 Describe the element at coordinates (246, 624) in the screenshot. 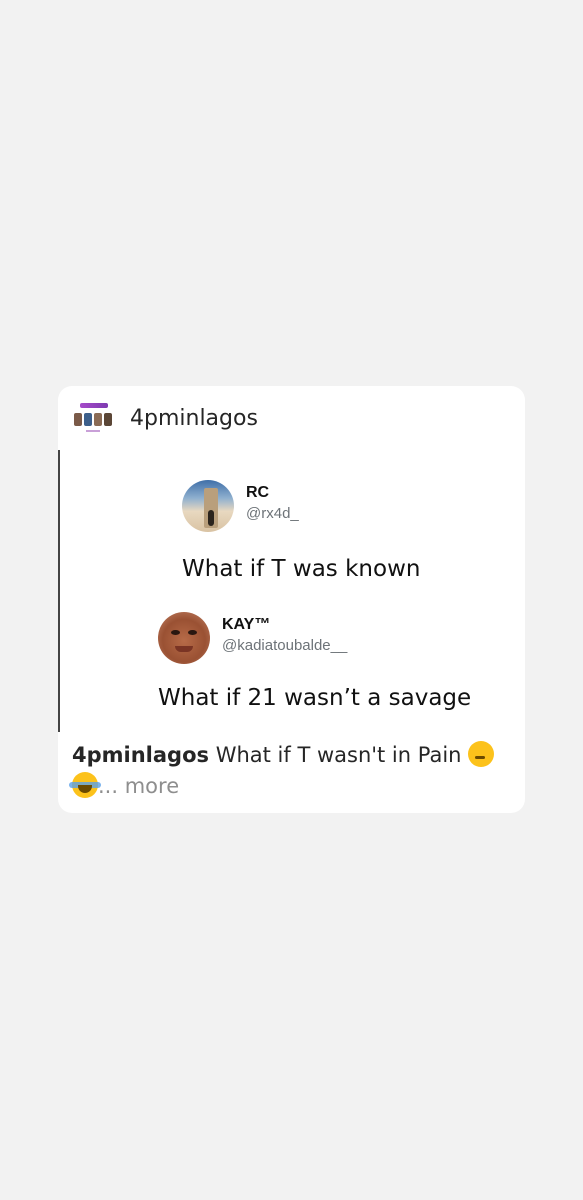

I see `tweet-display-name-2: KAY™` at that location.